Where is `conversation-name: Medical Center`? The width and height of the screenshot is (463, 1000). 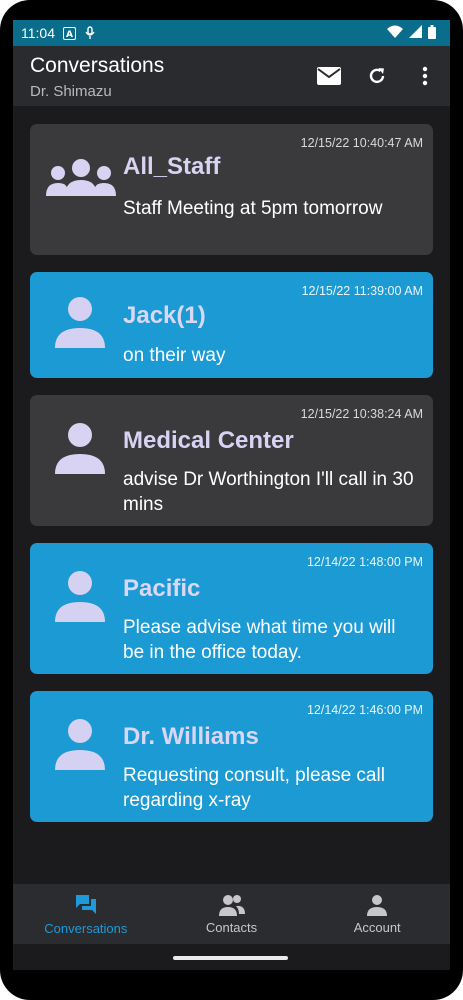 conversation-name: Medical Center is located at coordinates (208, 440).